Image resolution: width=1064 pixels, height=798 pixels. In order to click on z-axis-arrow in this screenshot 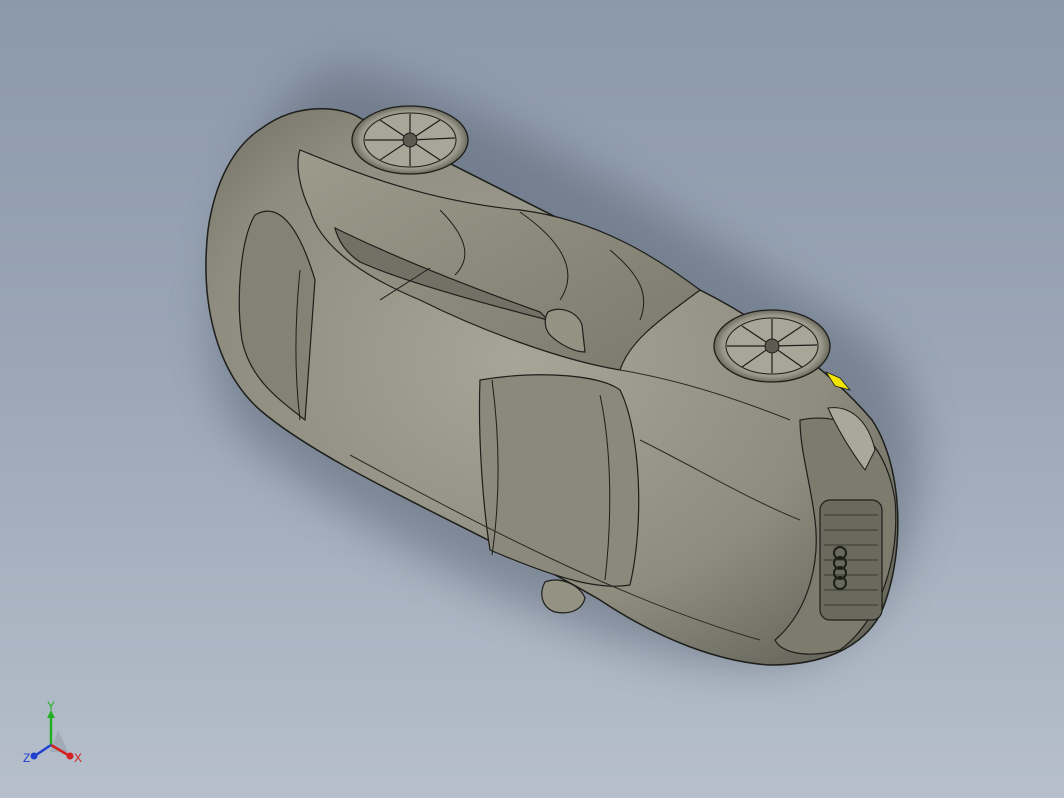, I will do `click(34, 756)`.